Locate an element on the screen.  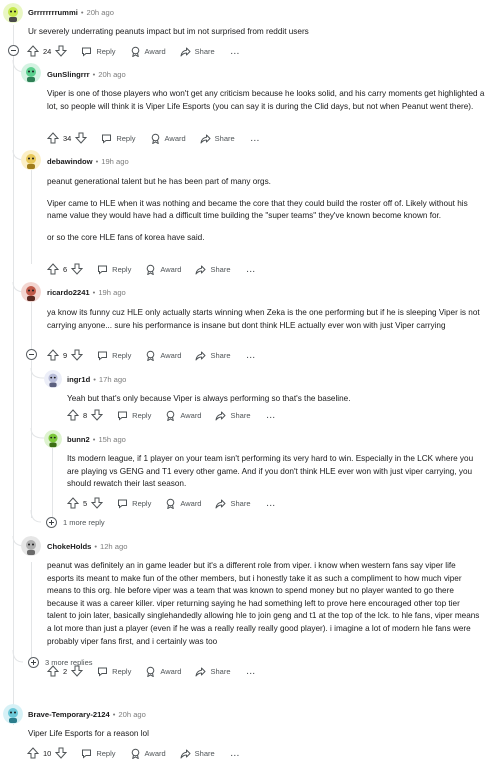
vote-count: 6 is located at coordinates (65, 269).